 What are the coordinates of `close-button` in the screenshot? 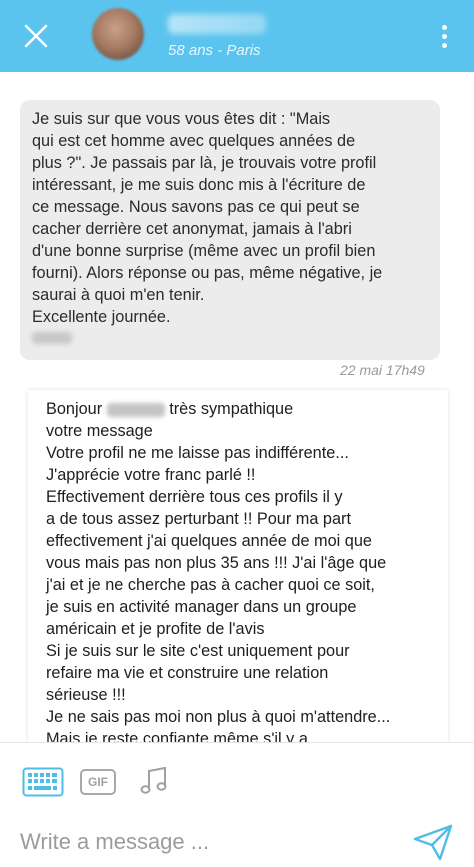 It's located at (36, 36).